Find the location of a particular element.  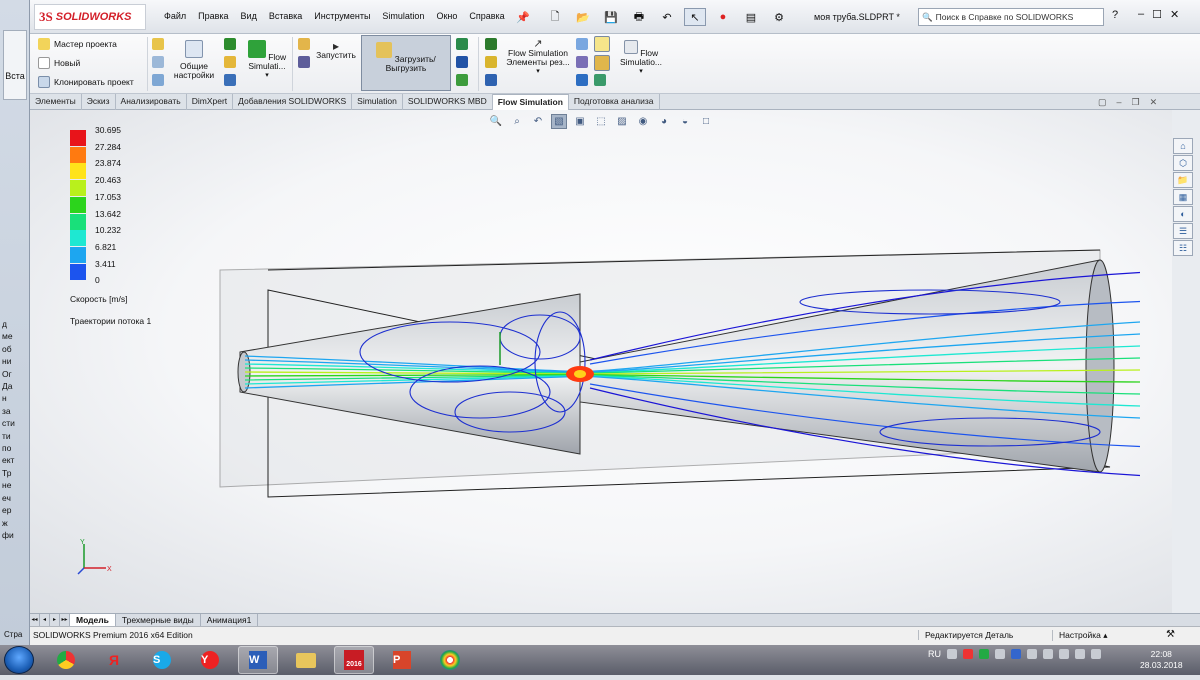

tab-analysis-prep: Подготовка анализа is located at coordinates (614, 102).